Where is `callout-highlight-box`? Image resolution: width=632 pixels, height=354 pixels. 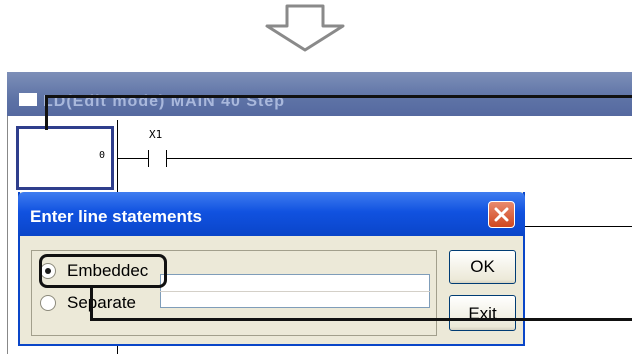
callout-highlight-box is located at coordinates (103, 271).